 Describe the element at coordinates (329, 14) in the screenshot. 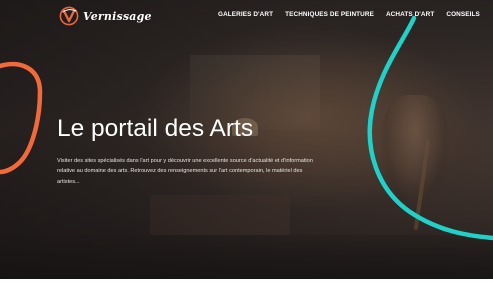

I see `nav-item-techniques-de-peinture: TECHNIQUES DE PEINTURE` at that location.